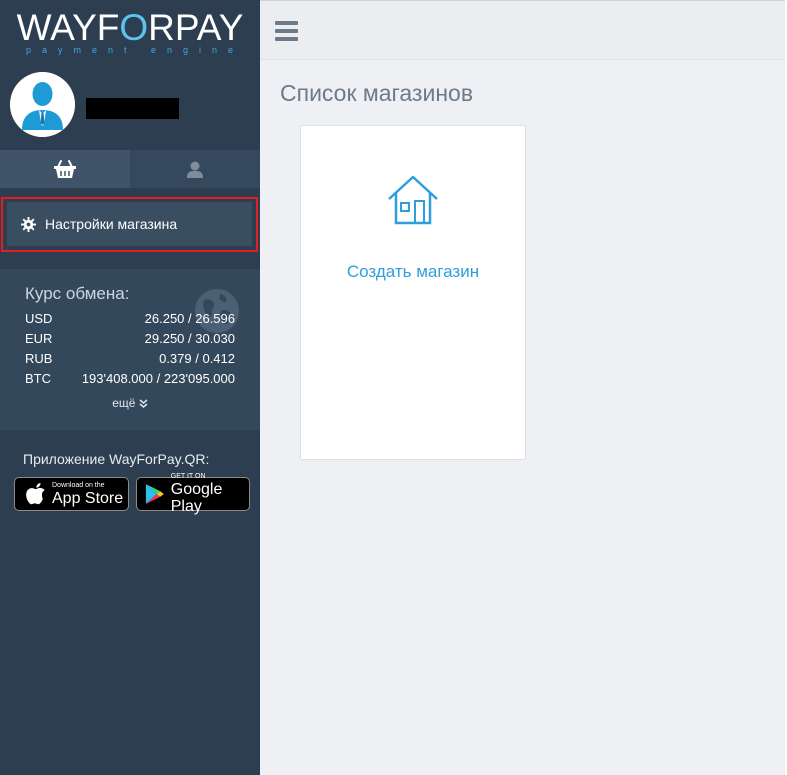 The width and height of the screenshot is (787, 775). I want to click on apps-title: Приложение WayForPay.QR:, so click(116, 459).